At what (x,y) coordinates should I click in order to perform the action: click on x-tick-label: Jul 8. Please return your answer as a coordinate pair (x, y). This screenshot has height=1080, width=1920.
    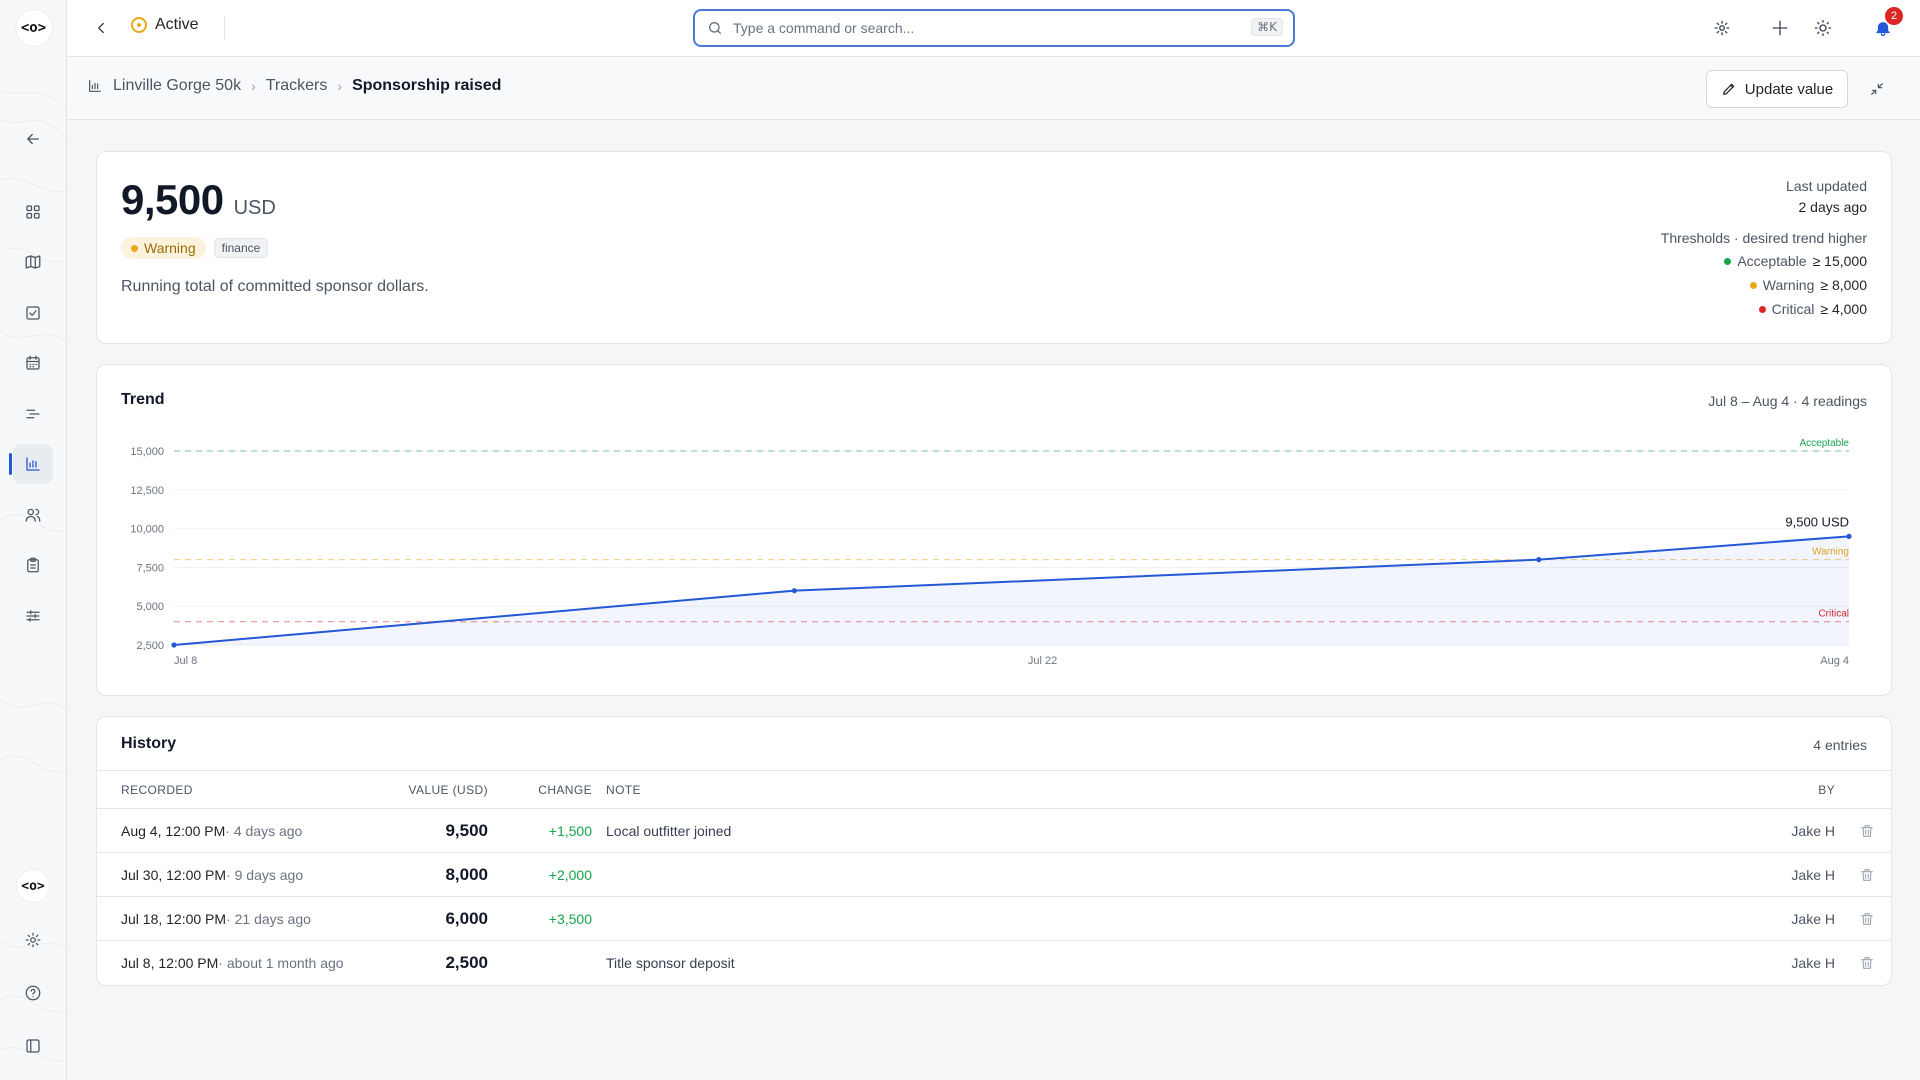
    Looking at the image, I should click on (185, 661).